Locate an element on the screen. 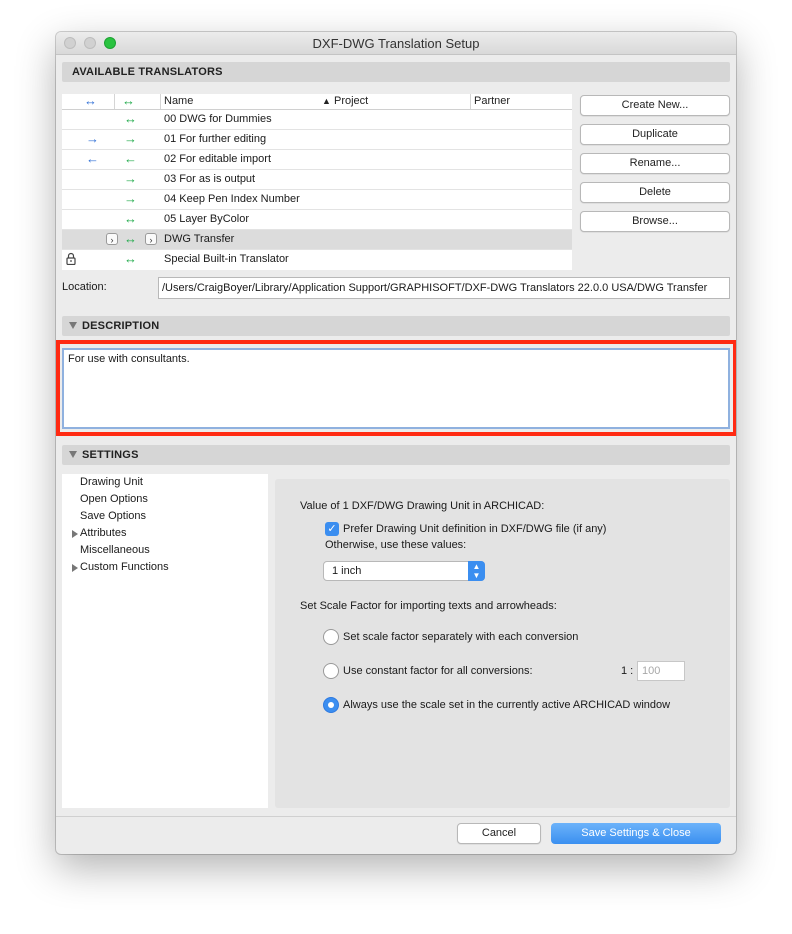  expand-right-button: › is located at coordinates (151, 239).